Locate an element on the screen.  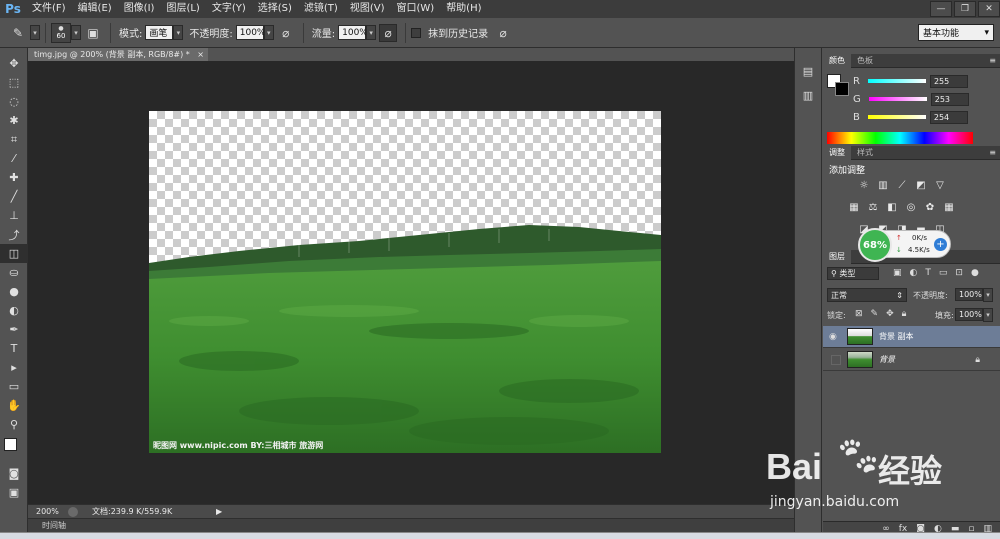
pressure-opacity-icon: ⌀ is located at coordinates (286, 33).